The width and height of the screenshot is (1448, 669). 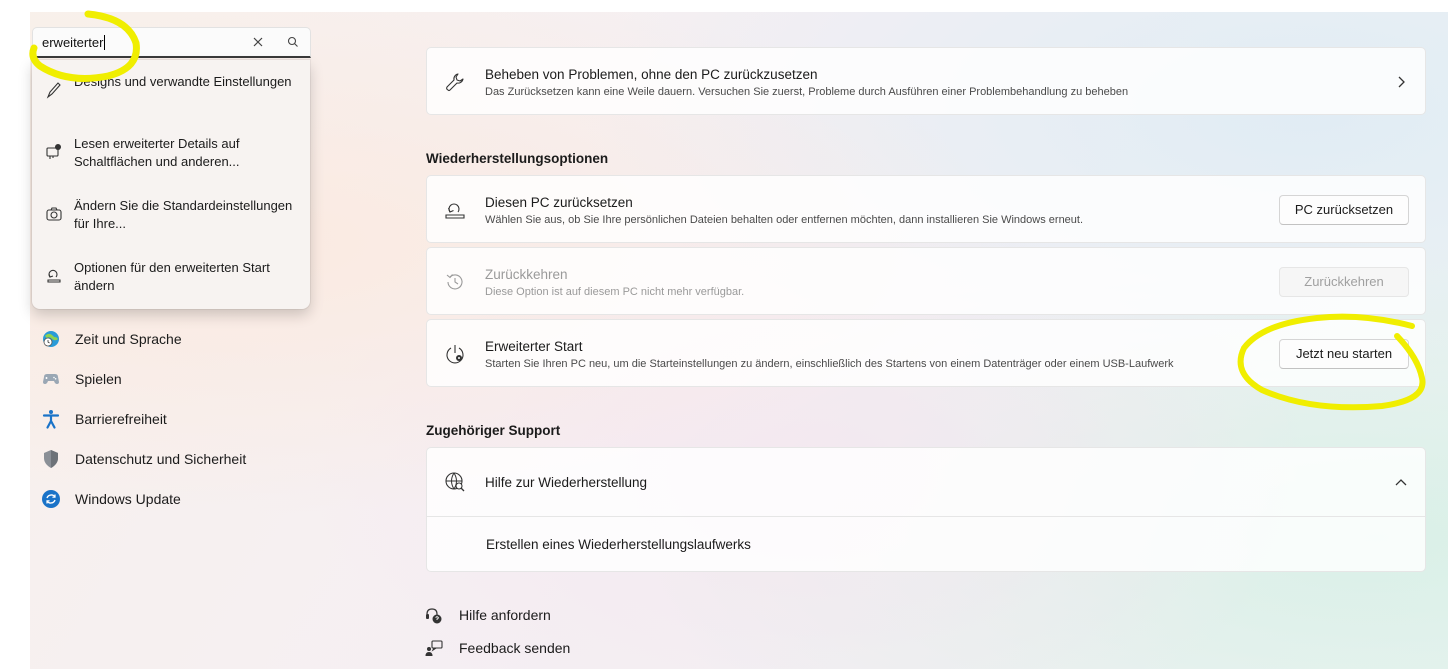 I want to click on narrator-icon, so click(x=53, y=151).